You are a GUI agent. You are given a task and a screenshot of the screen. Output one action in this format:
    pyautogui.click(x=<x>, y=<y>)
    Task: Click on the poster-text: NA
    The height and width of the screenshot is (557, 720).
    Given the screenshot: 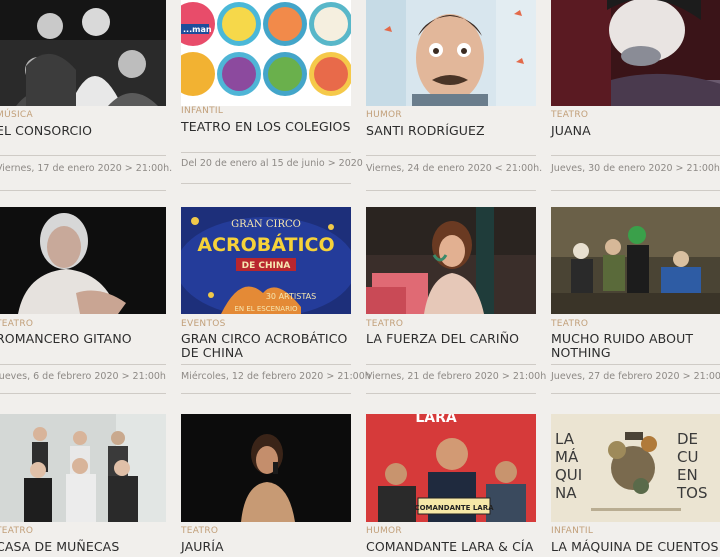 What is the action you would take?
    pyautogui.click(x=566, y=493)
    